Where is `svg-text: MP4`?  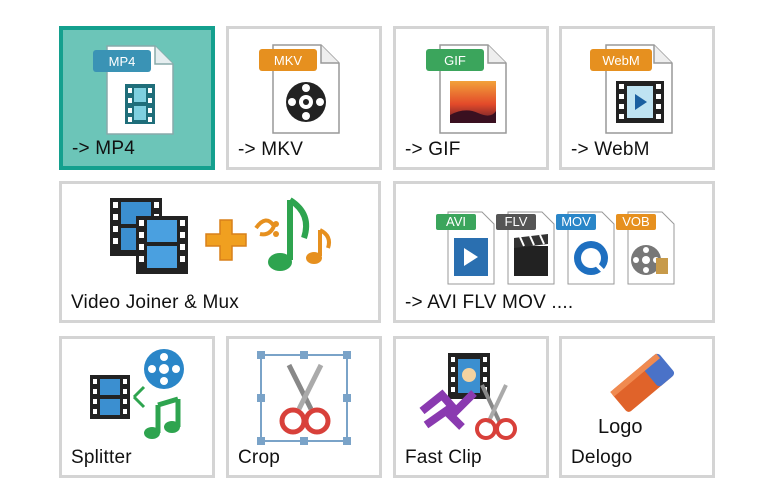 svg-text: MP4 is located at coordinates (122, 61).